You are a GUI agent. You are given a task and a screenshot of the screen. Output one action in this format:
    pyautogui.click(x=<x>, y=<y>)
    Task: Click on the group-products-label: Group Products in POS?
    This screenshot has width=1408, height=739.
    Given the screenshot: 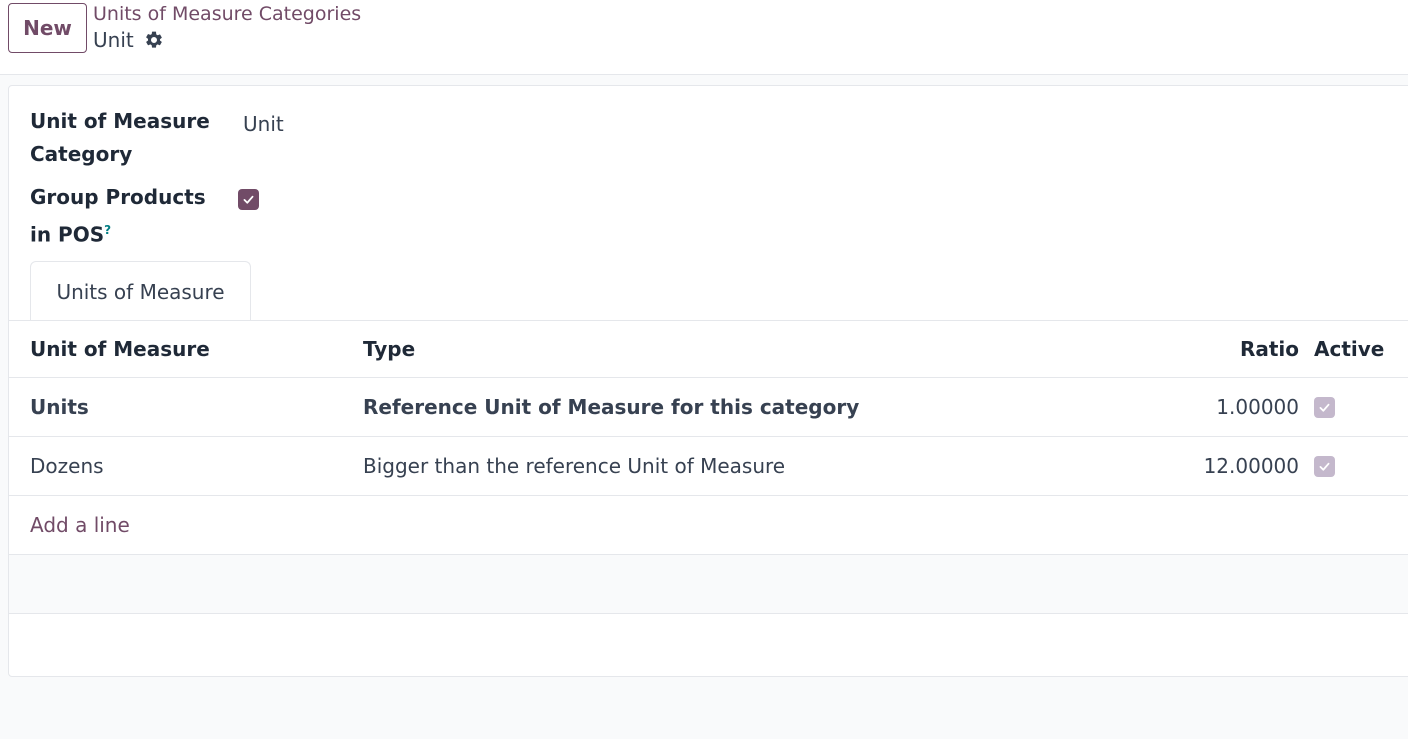 What is the action you would take?
    pyautogui.click(x=130, y=216)
    